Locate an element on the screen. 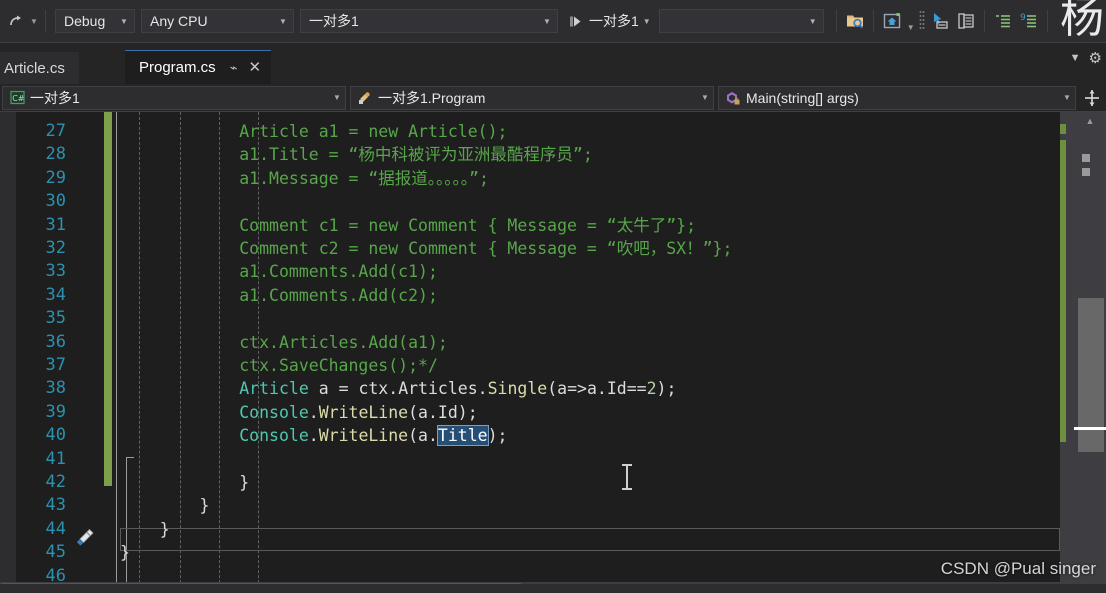 The height and width of the screenshot is (593, 1106). code-line: 35 is located at coordinates (538, 318).